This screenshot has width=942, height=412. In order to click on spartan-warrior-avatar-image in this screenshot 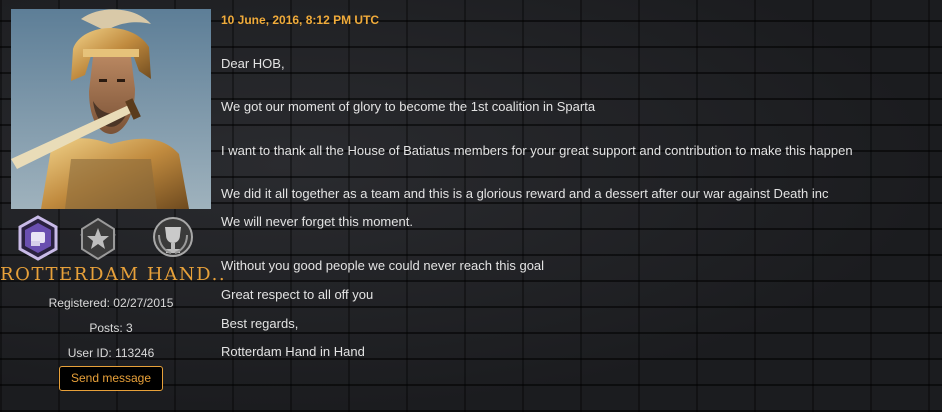, I will do `click(111, 109)`.